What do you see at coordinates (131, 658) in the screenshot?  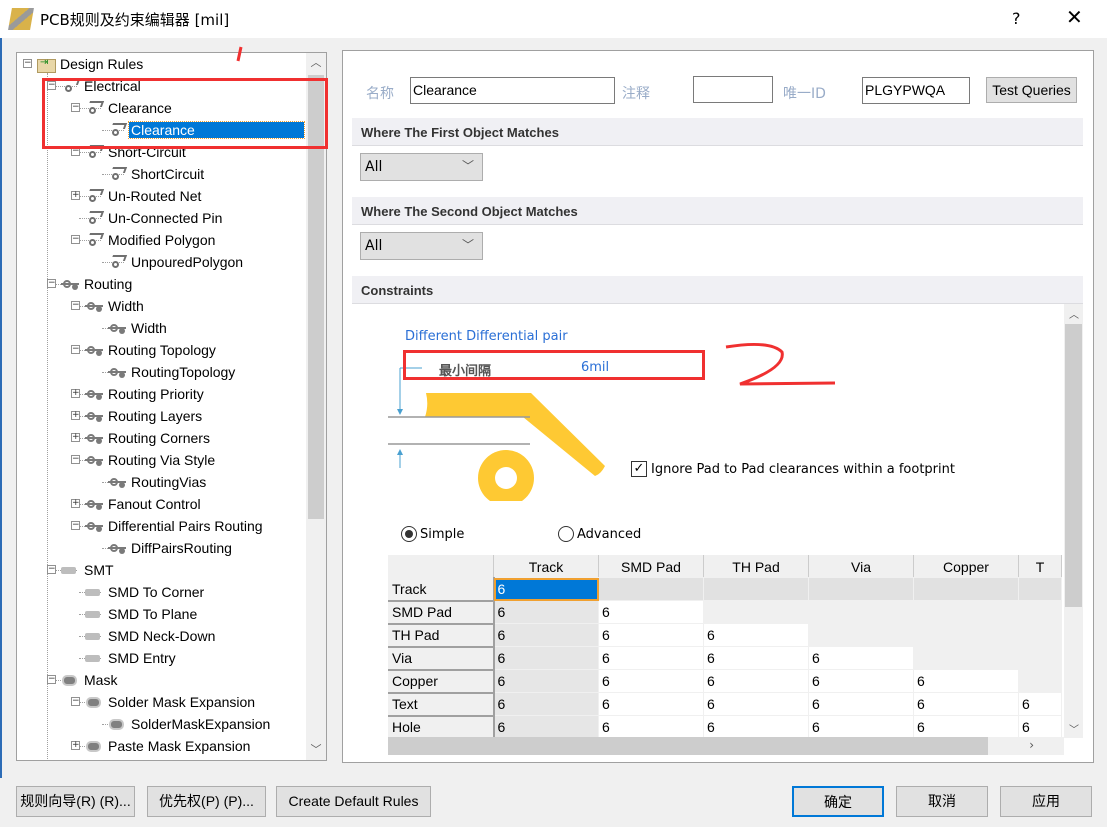 I see `tree-item: SMD Entry` at bounding box center [131, 658].